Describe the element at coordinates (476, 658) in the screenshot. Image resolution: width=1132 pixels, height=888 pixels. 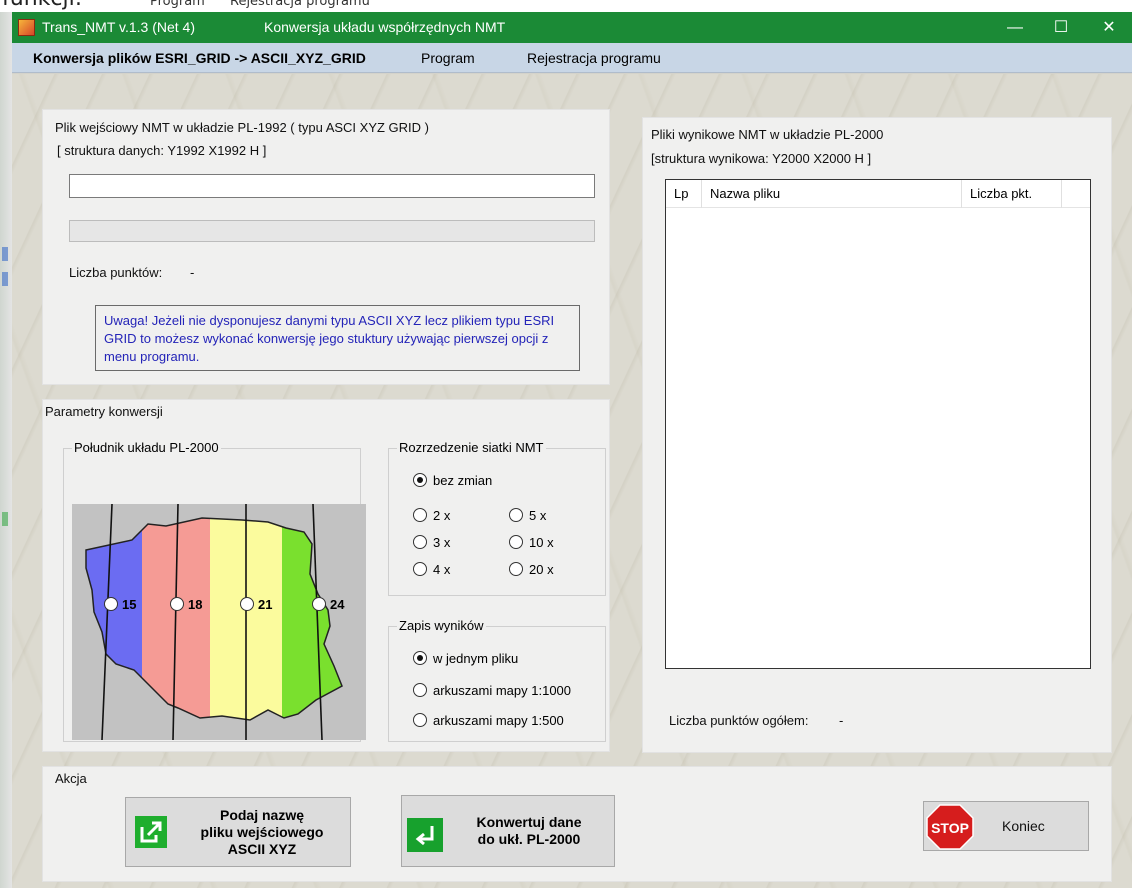
I see `output-single-file-label: w jednym pliku` at that location.